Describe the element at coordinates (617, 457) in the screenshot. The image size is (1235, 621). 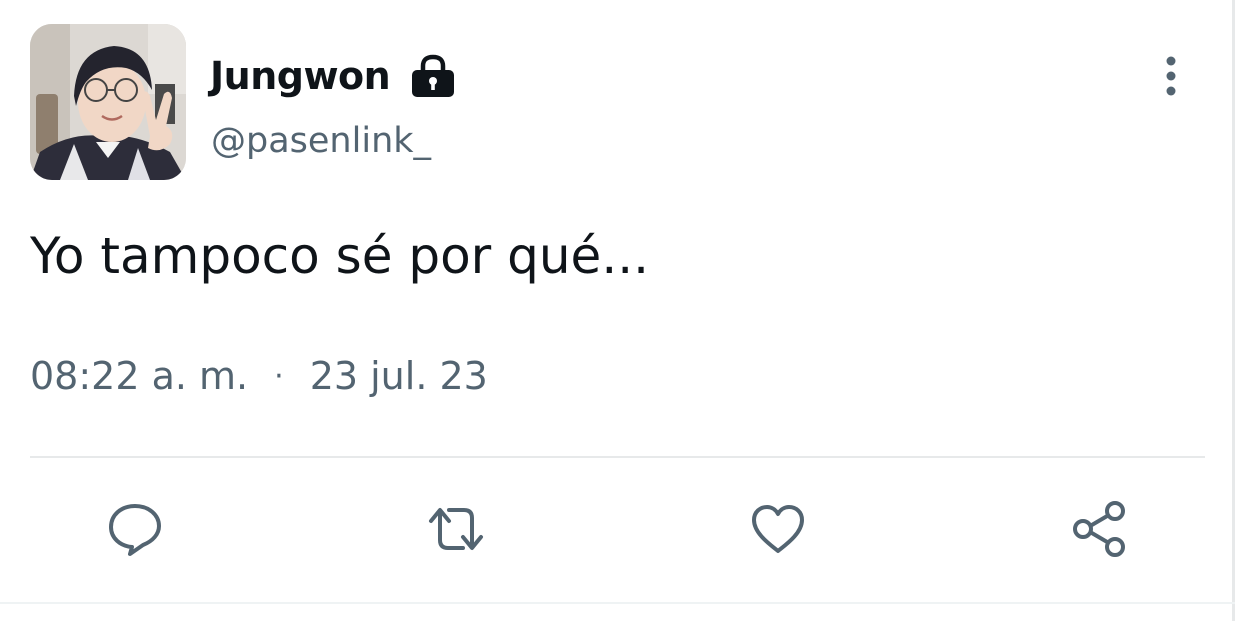
I see `divider` at that location.